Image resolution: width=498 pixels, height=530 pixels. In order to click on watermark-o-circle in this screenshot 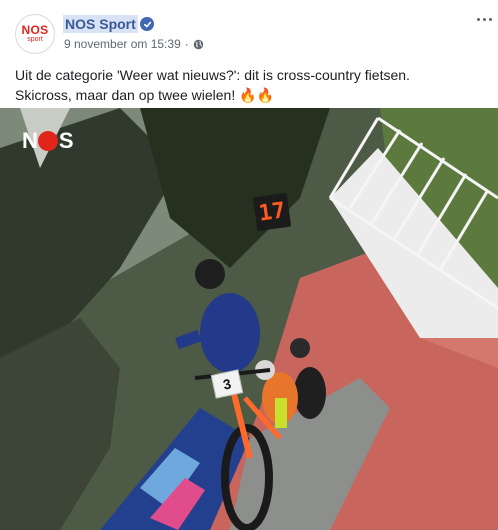, I will do `click(47, 141)`.